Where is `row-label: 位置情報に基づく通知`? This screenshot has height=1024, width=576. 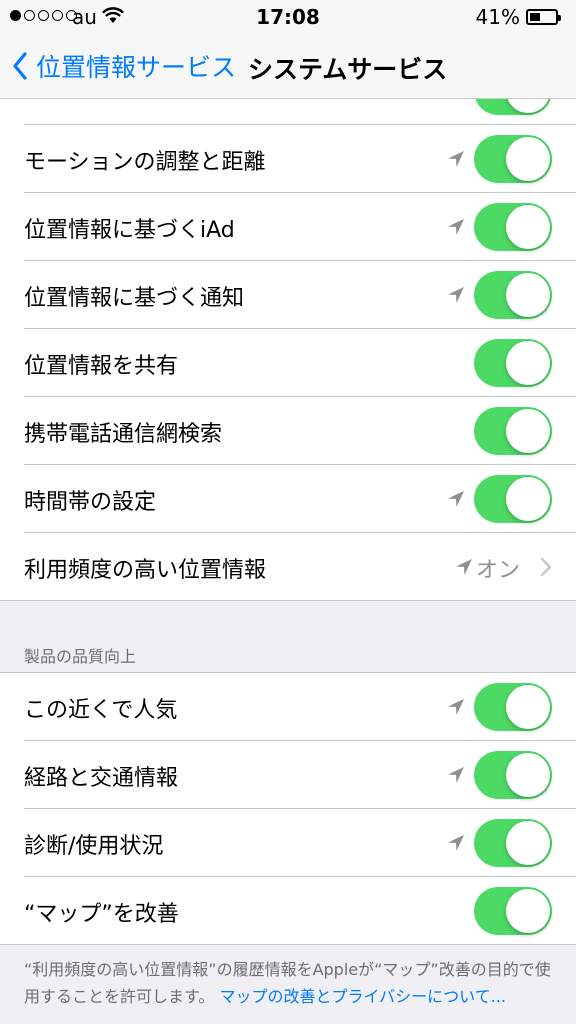 row-label: 位置情報に基づく通知 is located at coordinates (134, 298).